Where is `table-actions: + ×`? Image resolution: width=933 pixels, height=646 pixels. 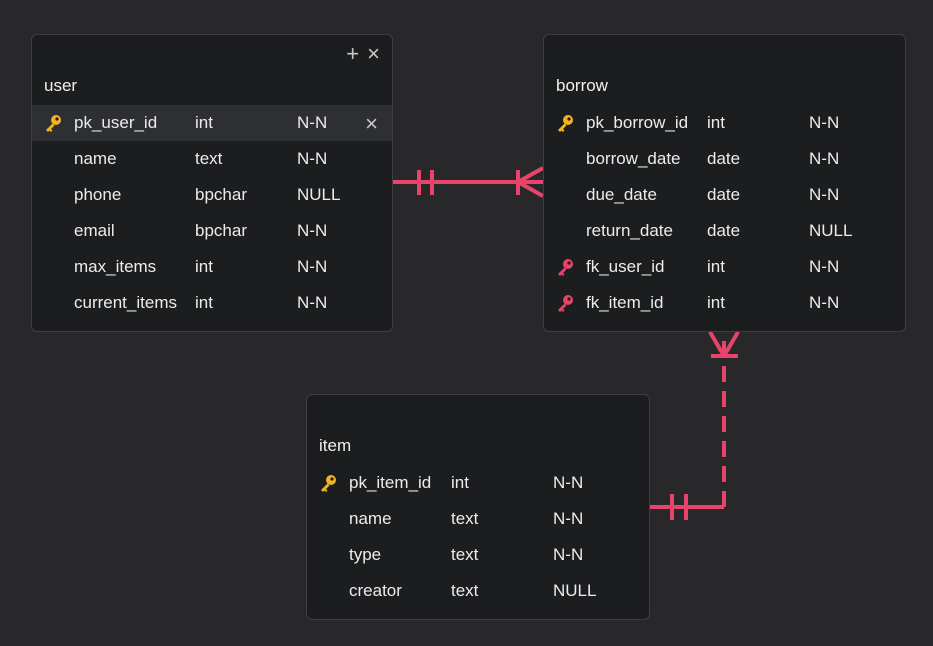 table-actions: + × is located at coordinates (363, 54).